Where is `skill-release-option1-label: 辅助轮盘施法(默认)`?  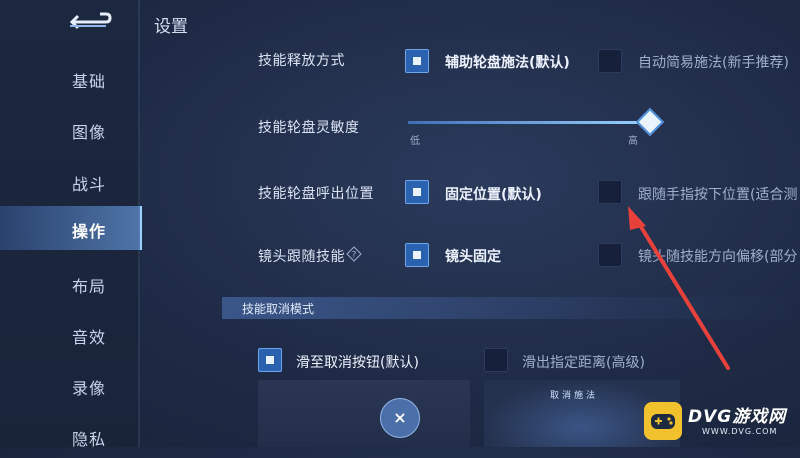 skill-release-option1-label: 辅助轮盘施法(默认) is located at coordinates (507, 62).